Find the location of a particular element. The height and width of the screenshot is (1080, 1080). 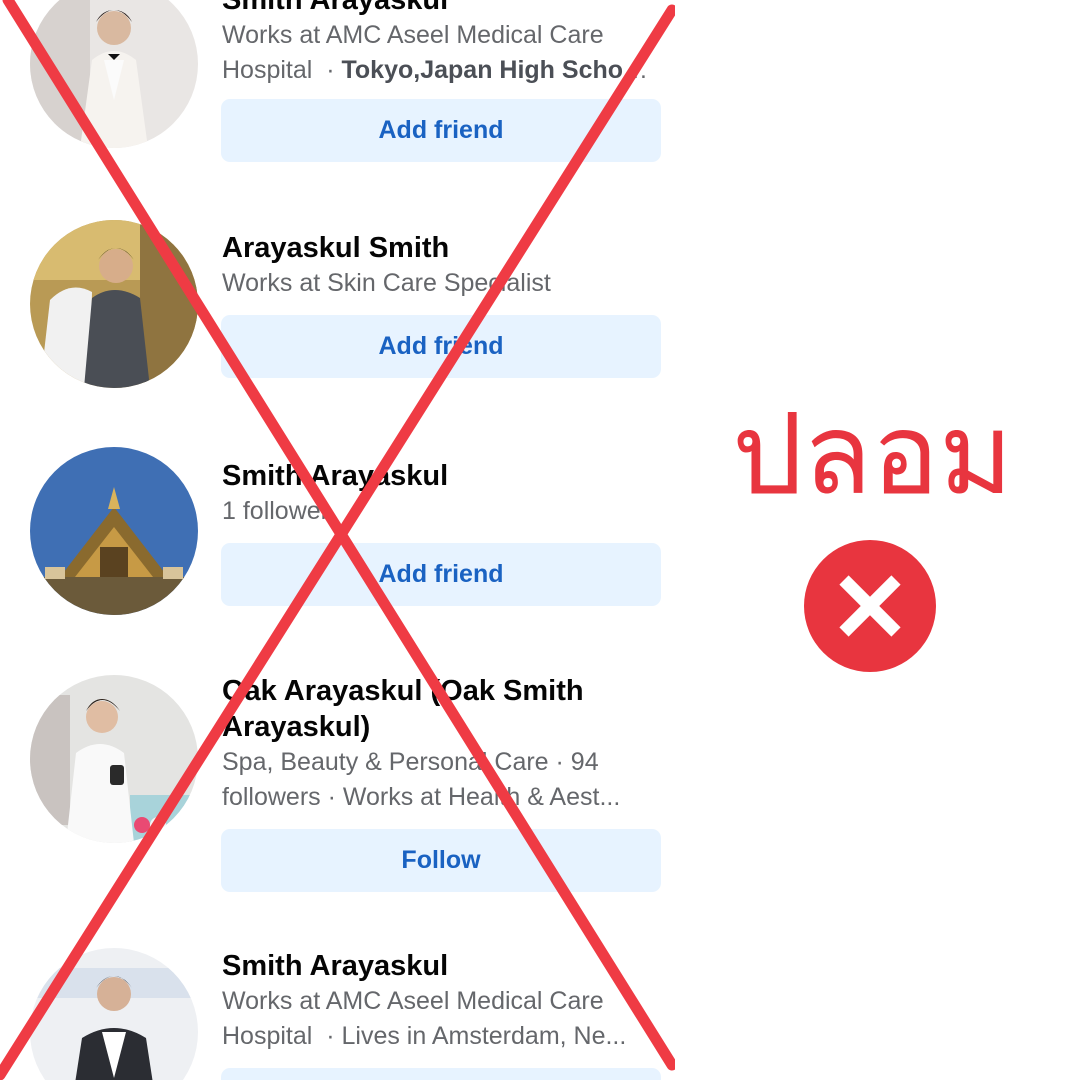

close-circle-icon is located at coordinates (870, 606).